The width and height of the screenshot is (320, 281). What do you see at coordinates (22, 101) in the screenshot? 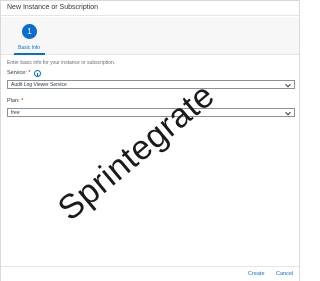
I see `plan-required-mark: *` at bounding box center [22, 101].